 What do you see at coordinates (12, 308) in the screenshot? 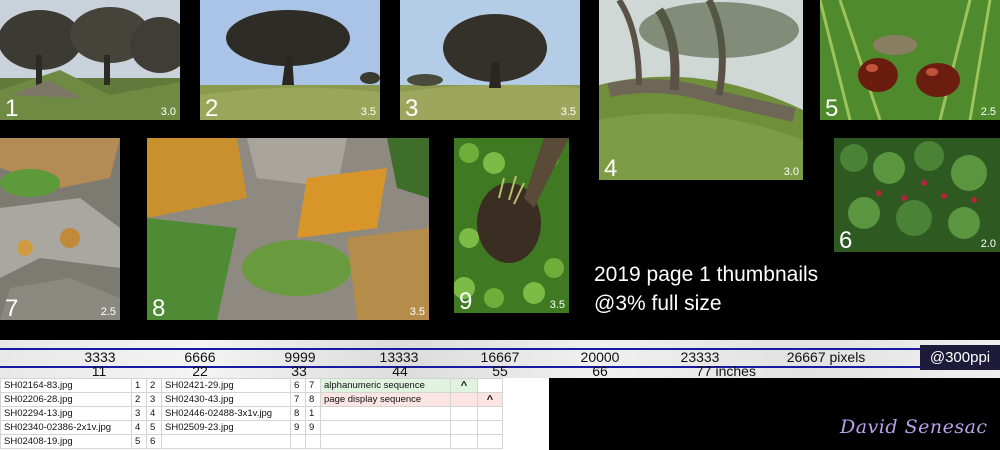
I see `thumbnail-number: 7` at bounding box center [12, 308].